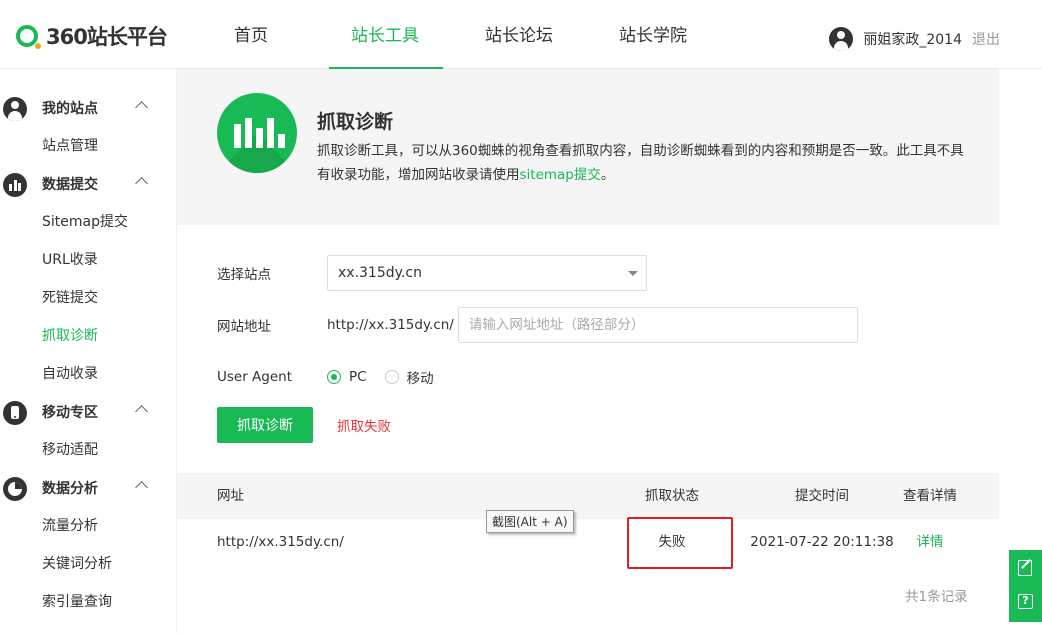  I want to click on site-select-value: xx.315dy.cn, so click(380, 273).